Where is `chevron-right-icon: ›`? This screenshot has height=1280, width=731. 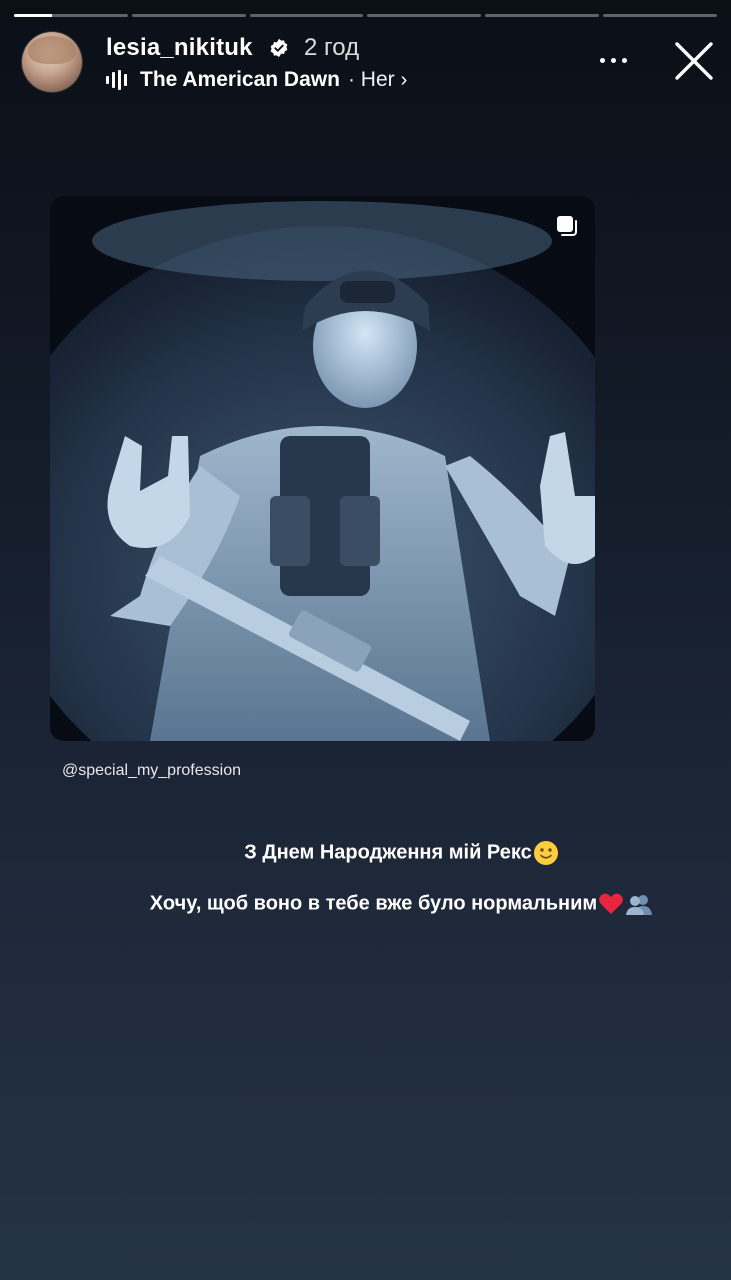
chevron-right-icon: › is located at coordinates (404, 79).